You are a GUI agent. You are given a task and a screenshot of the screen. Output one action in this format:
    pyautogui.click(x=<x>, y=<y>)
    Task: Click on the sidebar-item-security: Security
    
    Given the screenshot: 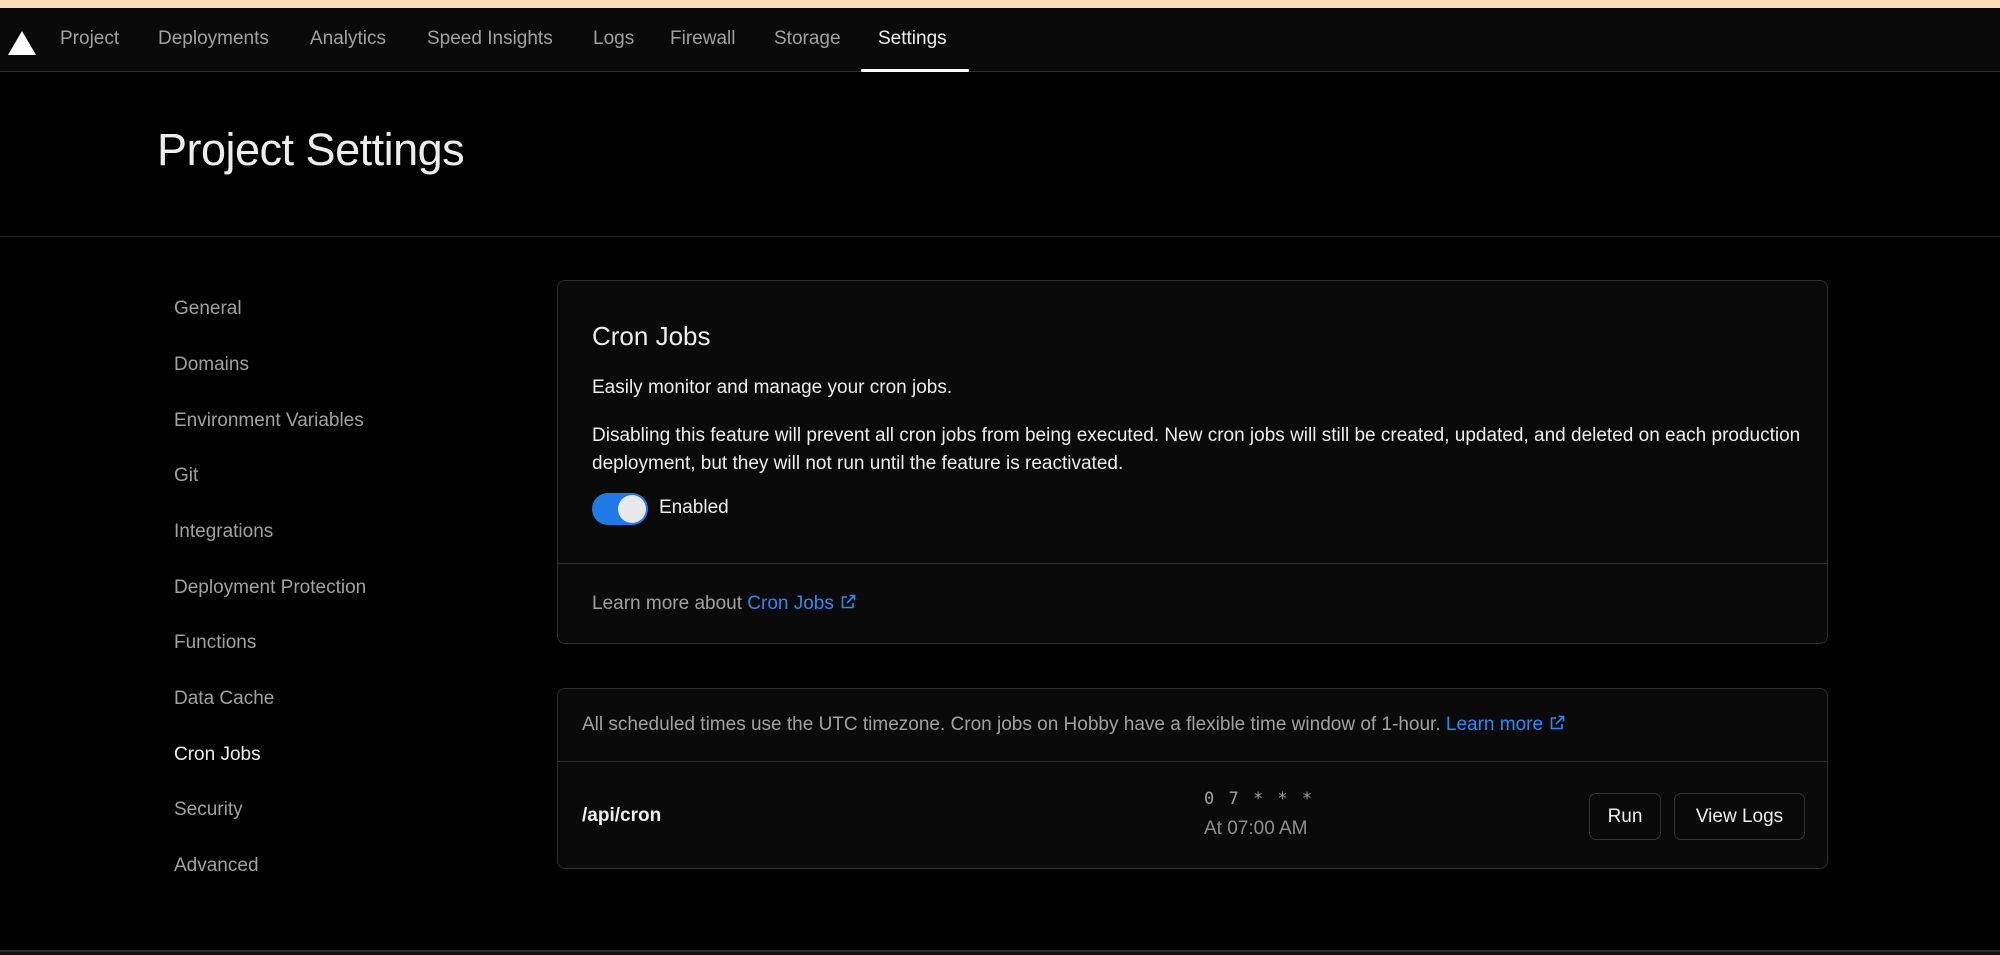 What is the action you would take?
    pyautogui.click(x=208, y=810)
    